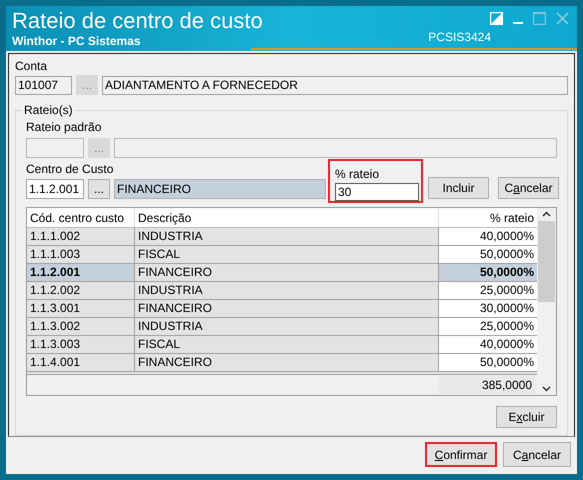  Describe the element at coordinates (539, 18) in the screenshot. I see `maximize-icon` at that location.